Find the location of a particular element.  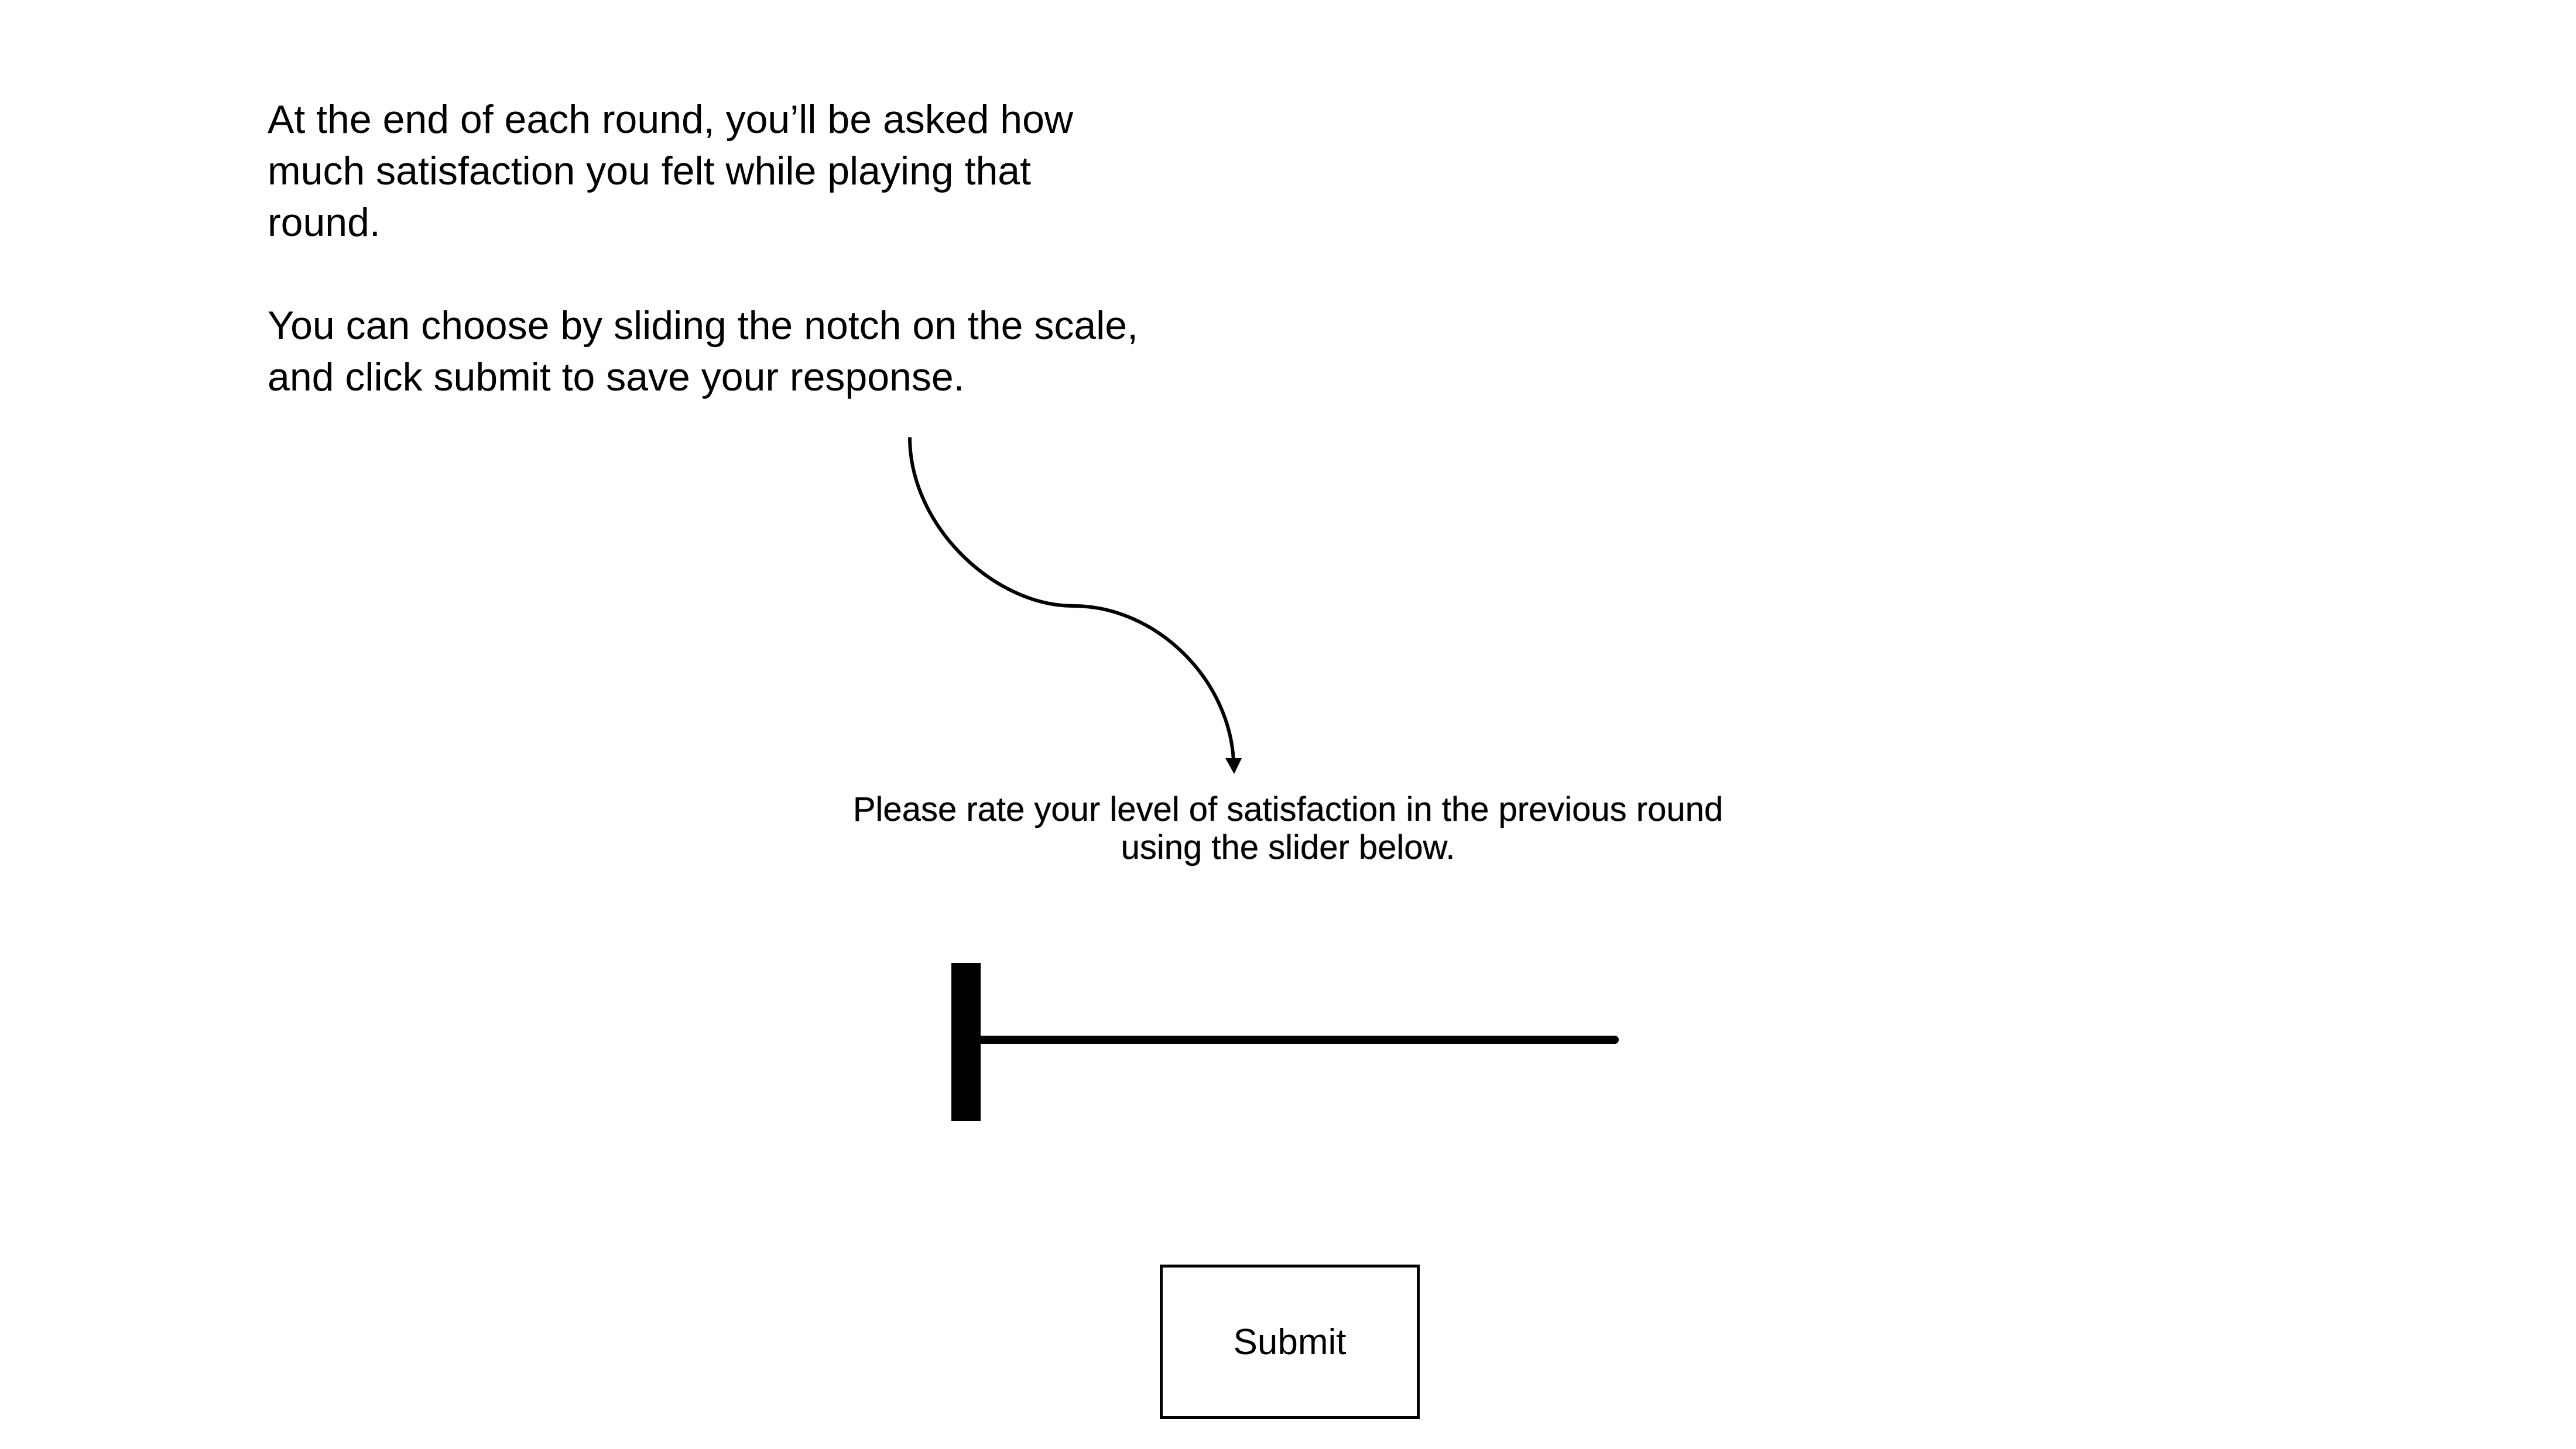

satisfaction-slider is located at coordinates (1285, 1042).